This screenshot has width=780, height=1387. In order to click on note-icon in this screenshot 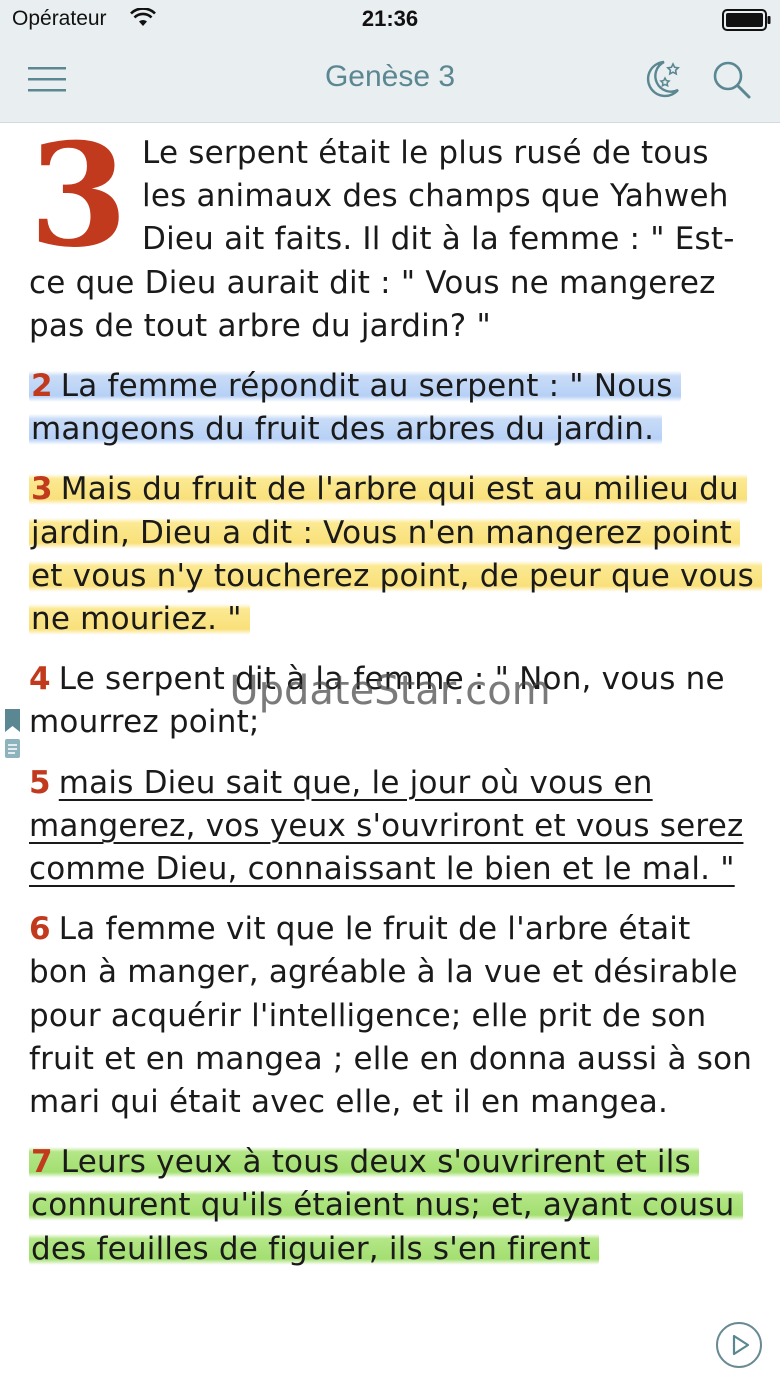, I will do `click(13, 749)`.